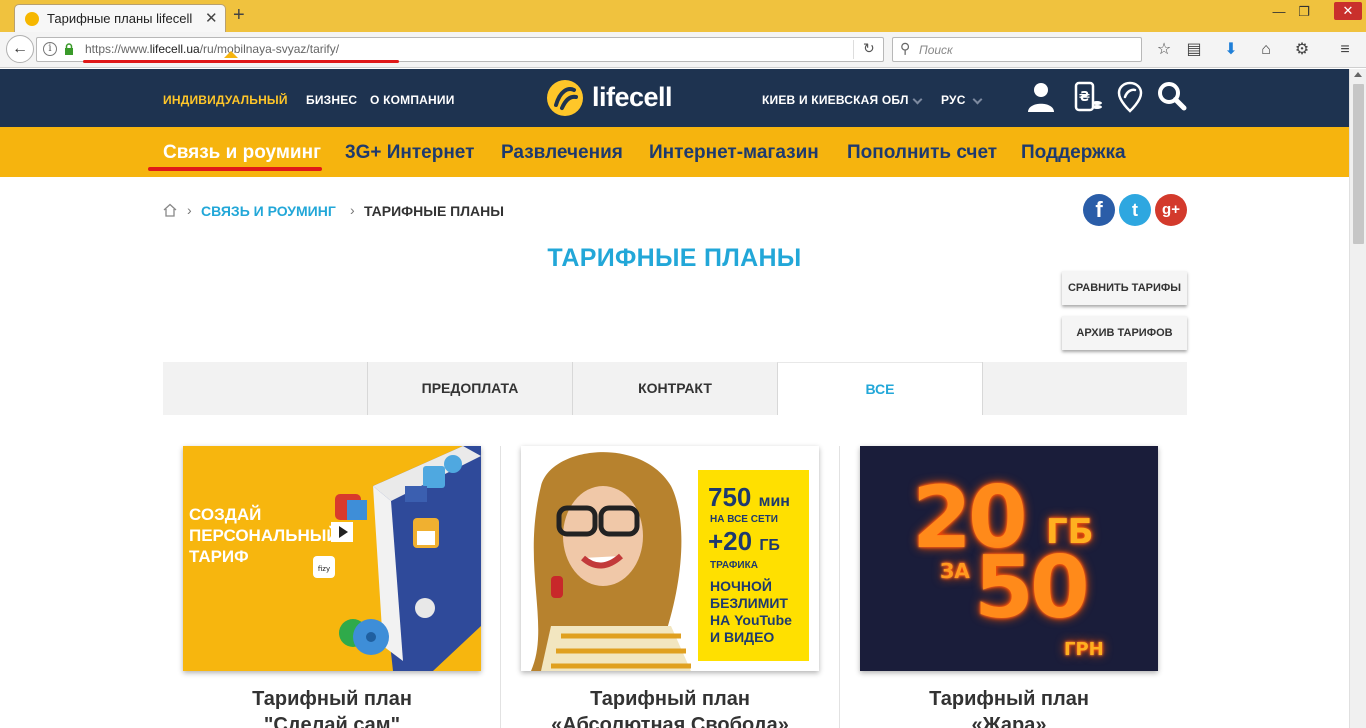  What do you see at coordinates (853, 49) in the screenshot?
I see `url-divider` at bounding box center [853, 49].